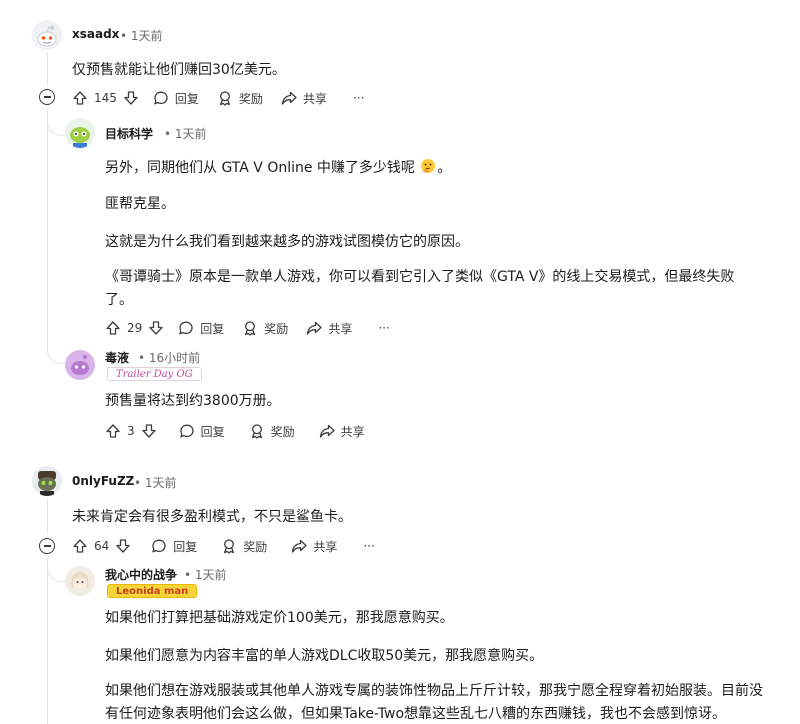 The height and width of the screenshot is (724, 800). I want to click on user-flair: Leonida man, so click(152, 591).